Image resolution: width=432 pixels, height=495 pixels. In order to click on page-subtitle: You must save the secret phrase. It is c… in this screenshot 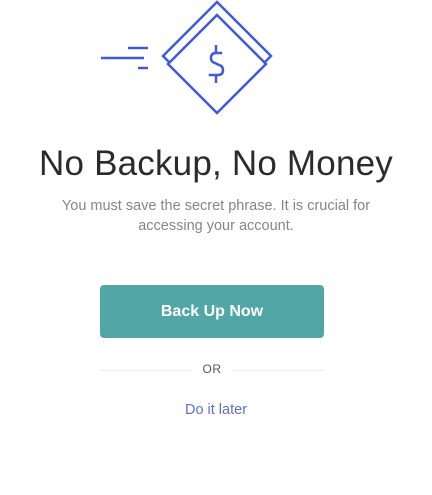, I will do `click(216, 216)`.